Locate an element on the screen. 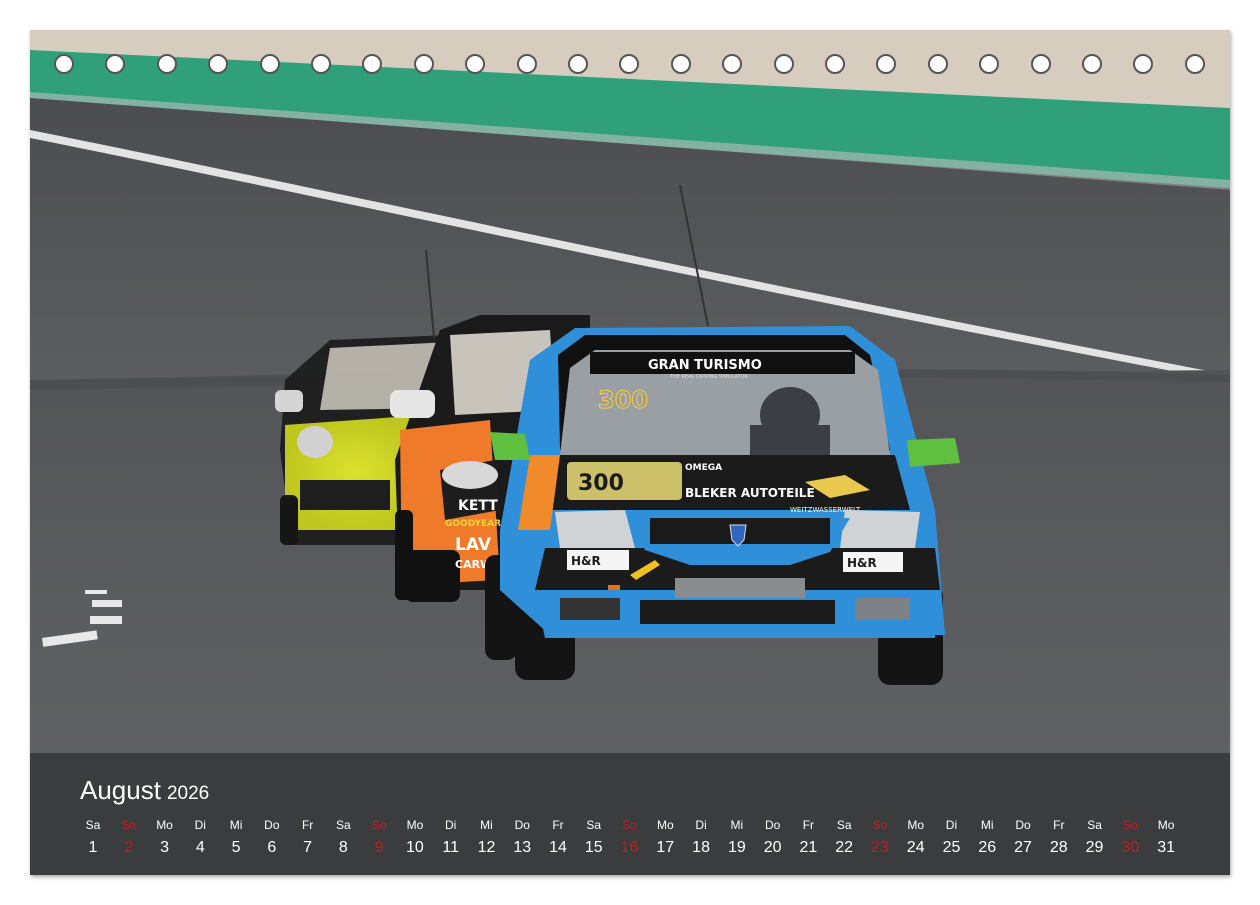 The image size is (1260, 905). day-number: 11 is located at coordinates (450, 847).